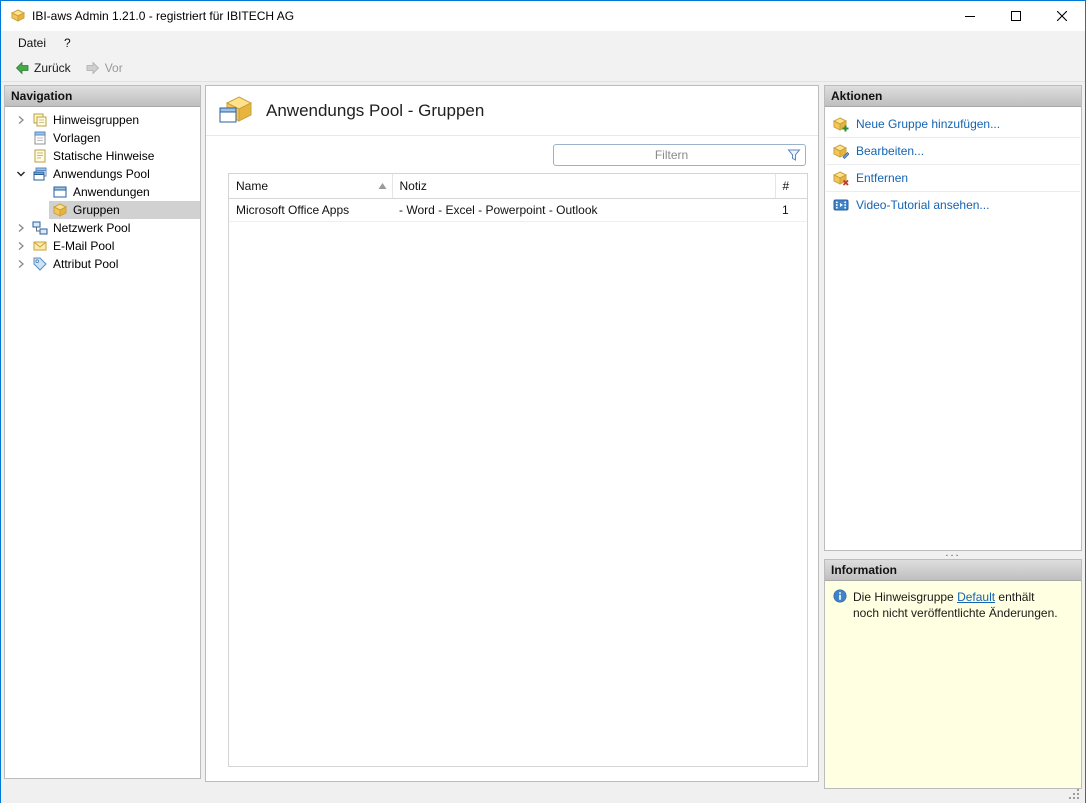 This screenshot has height=803, width=1086. I want to click on filter-input, so click(679, 155).